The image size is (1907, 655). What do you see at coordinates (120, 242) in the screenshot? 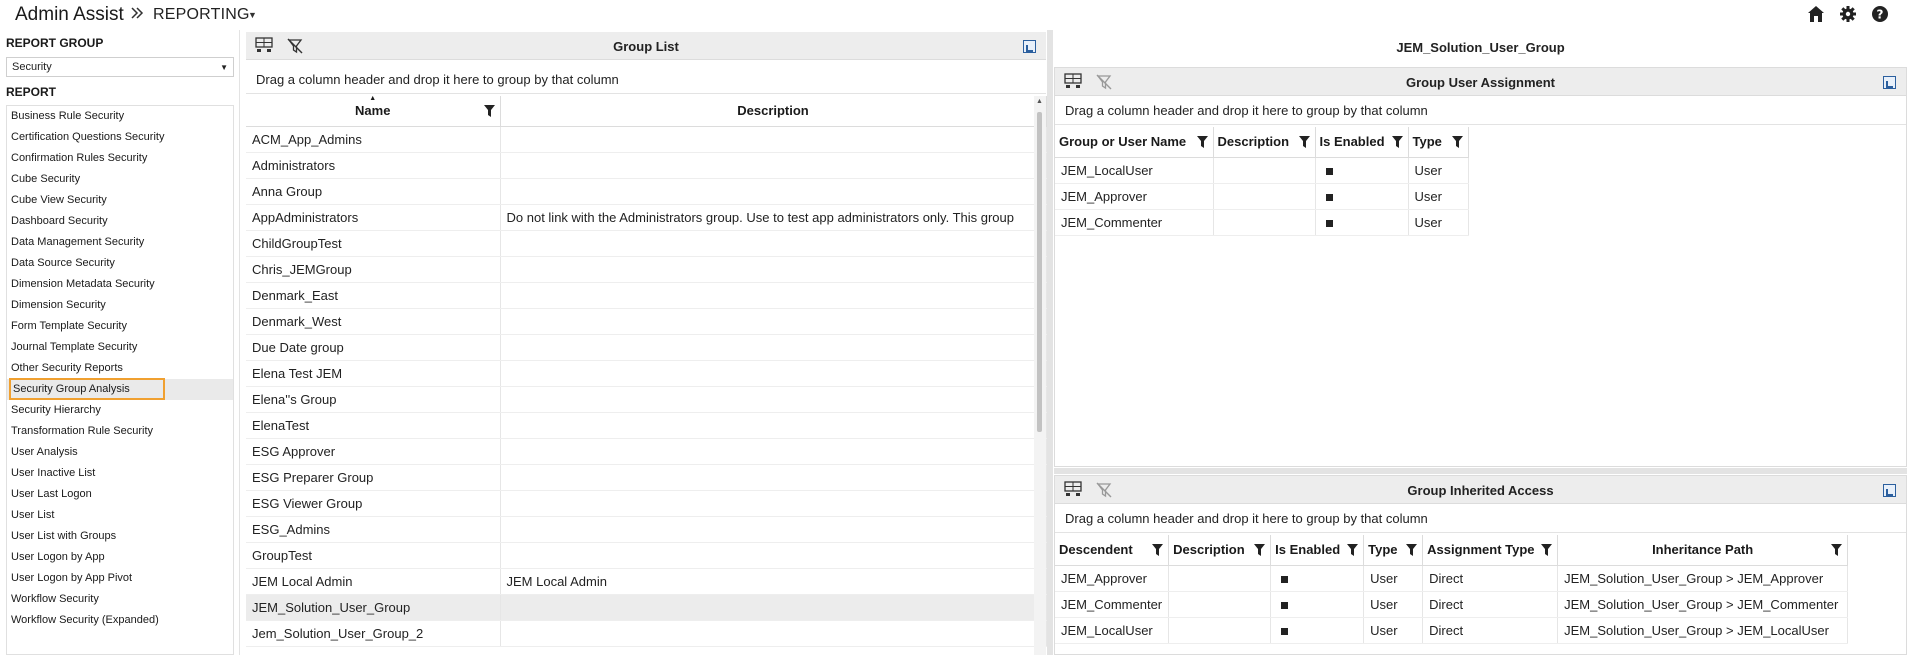
I see `report-item-data-management-security: Data Management Security` at bounding box center [120, 242].